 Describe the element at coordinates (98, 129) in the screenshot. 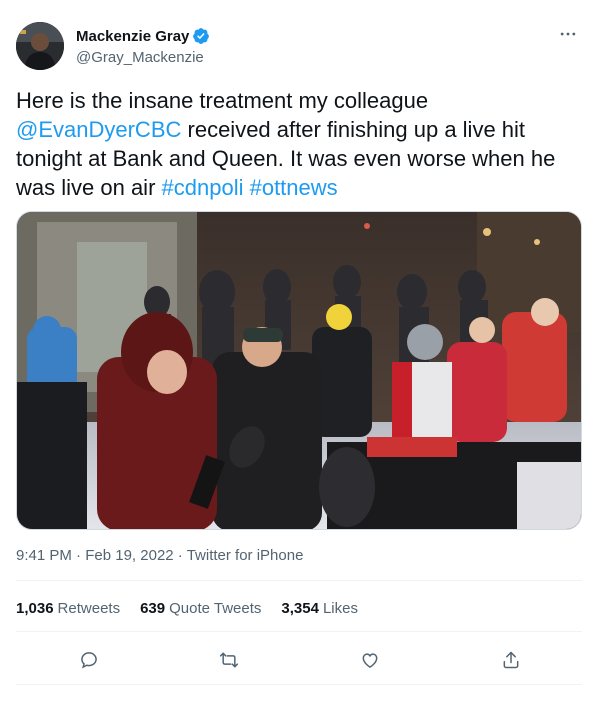

I see `mention-link: @EvanDyerCBC` at that location.